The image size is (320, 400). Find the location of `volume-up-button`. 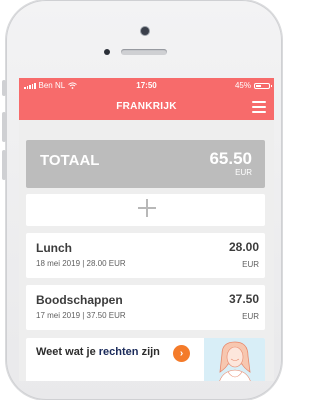

volume-up-button is located at coordinates (4, 127).